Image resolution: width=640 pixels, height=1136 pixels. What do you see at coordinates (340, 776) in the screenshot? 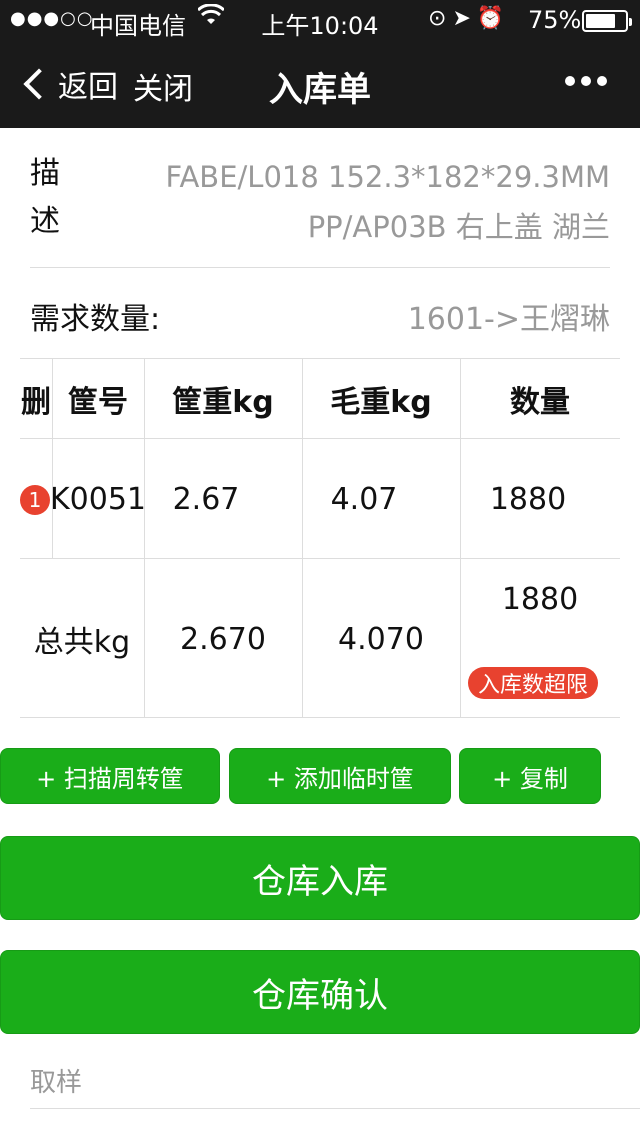
I see `add-temporary-basket-button: + 添加临时筐` at bounding box center [340, 776].